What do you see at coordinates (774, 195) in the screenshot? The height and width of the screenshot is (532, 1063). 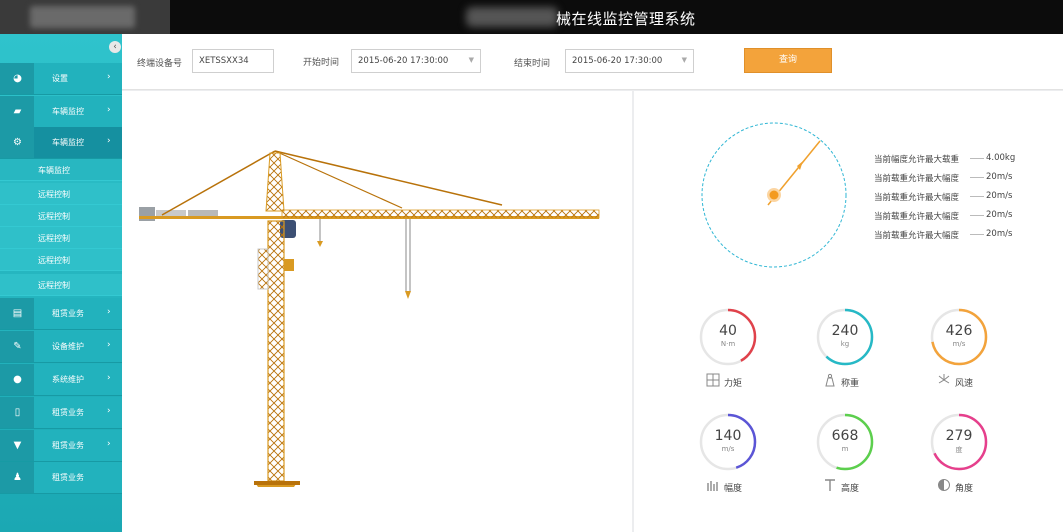 I see `slew-compass` at bounding box center [774, 195].